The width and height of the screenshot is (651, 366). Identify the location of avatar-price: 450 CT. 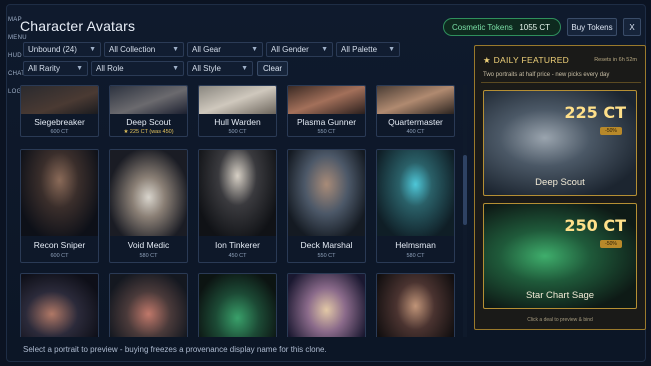
(237, 256).